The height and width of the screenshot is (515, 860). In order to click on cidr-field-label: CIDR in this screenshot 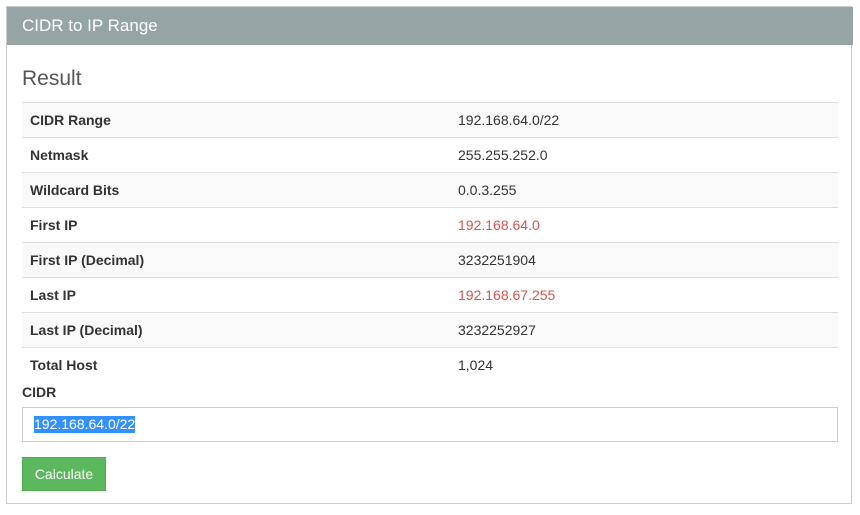, I will do `click(39, 392)`.